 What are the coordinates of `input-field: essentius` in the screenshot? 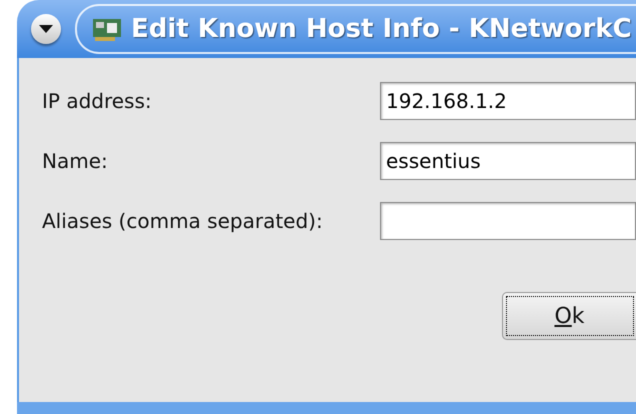 It's located at (508, 161).